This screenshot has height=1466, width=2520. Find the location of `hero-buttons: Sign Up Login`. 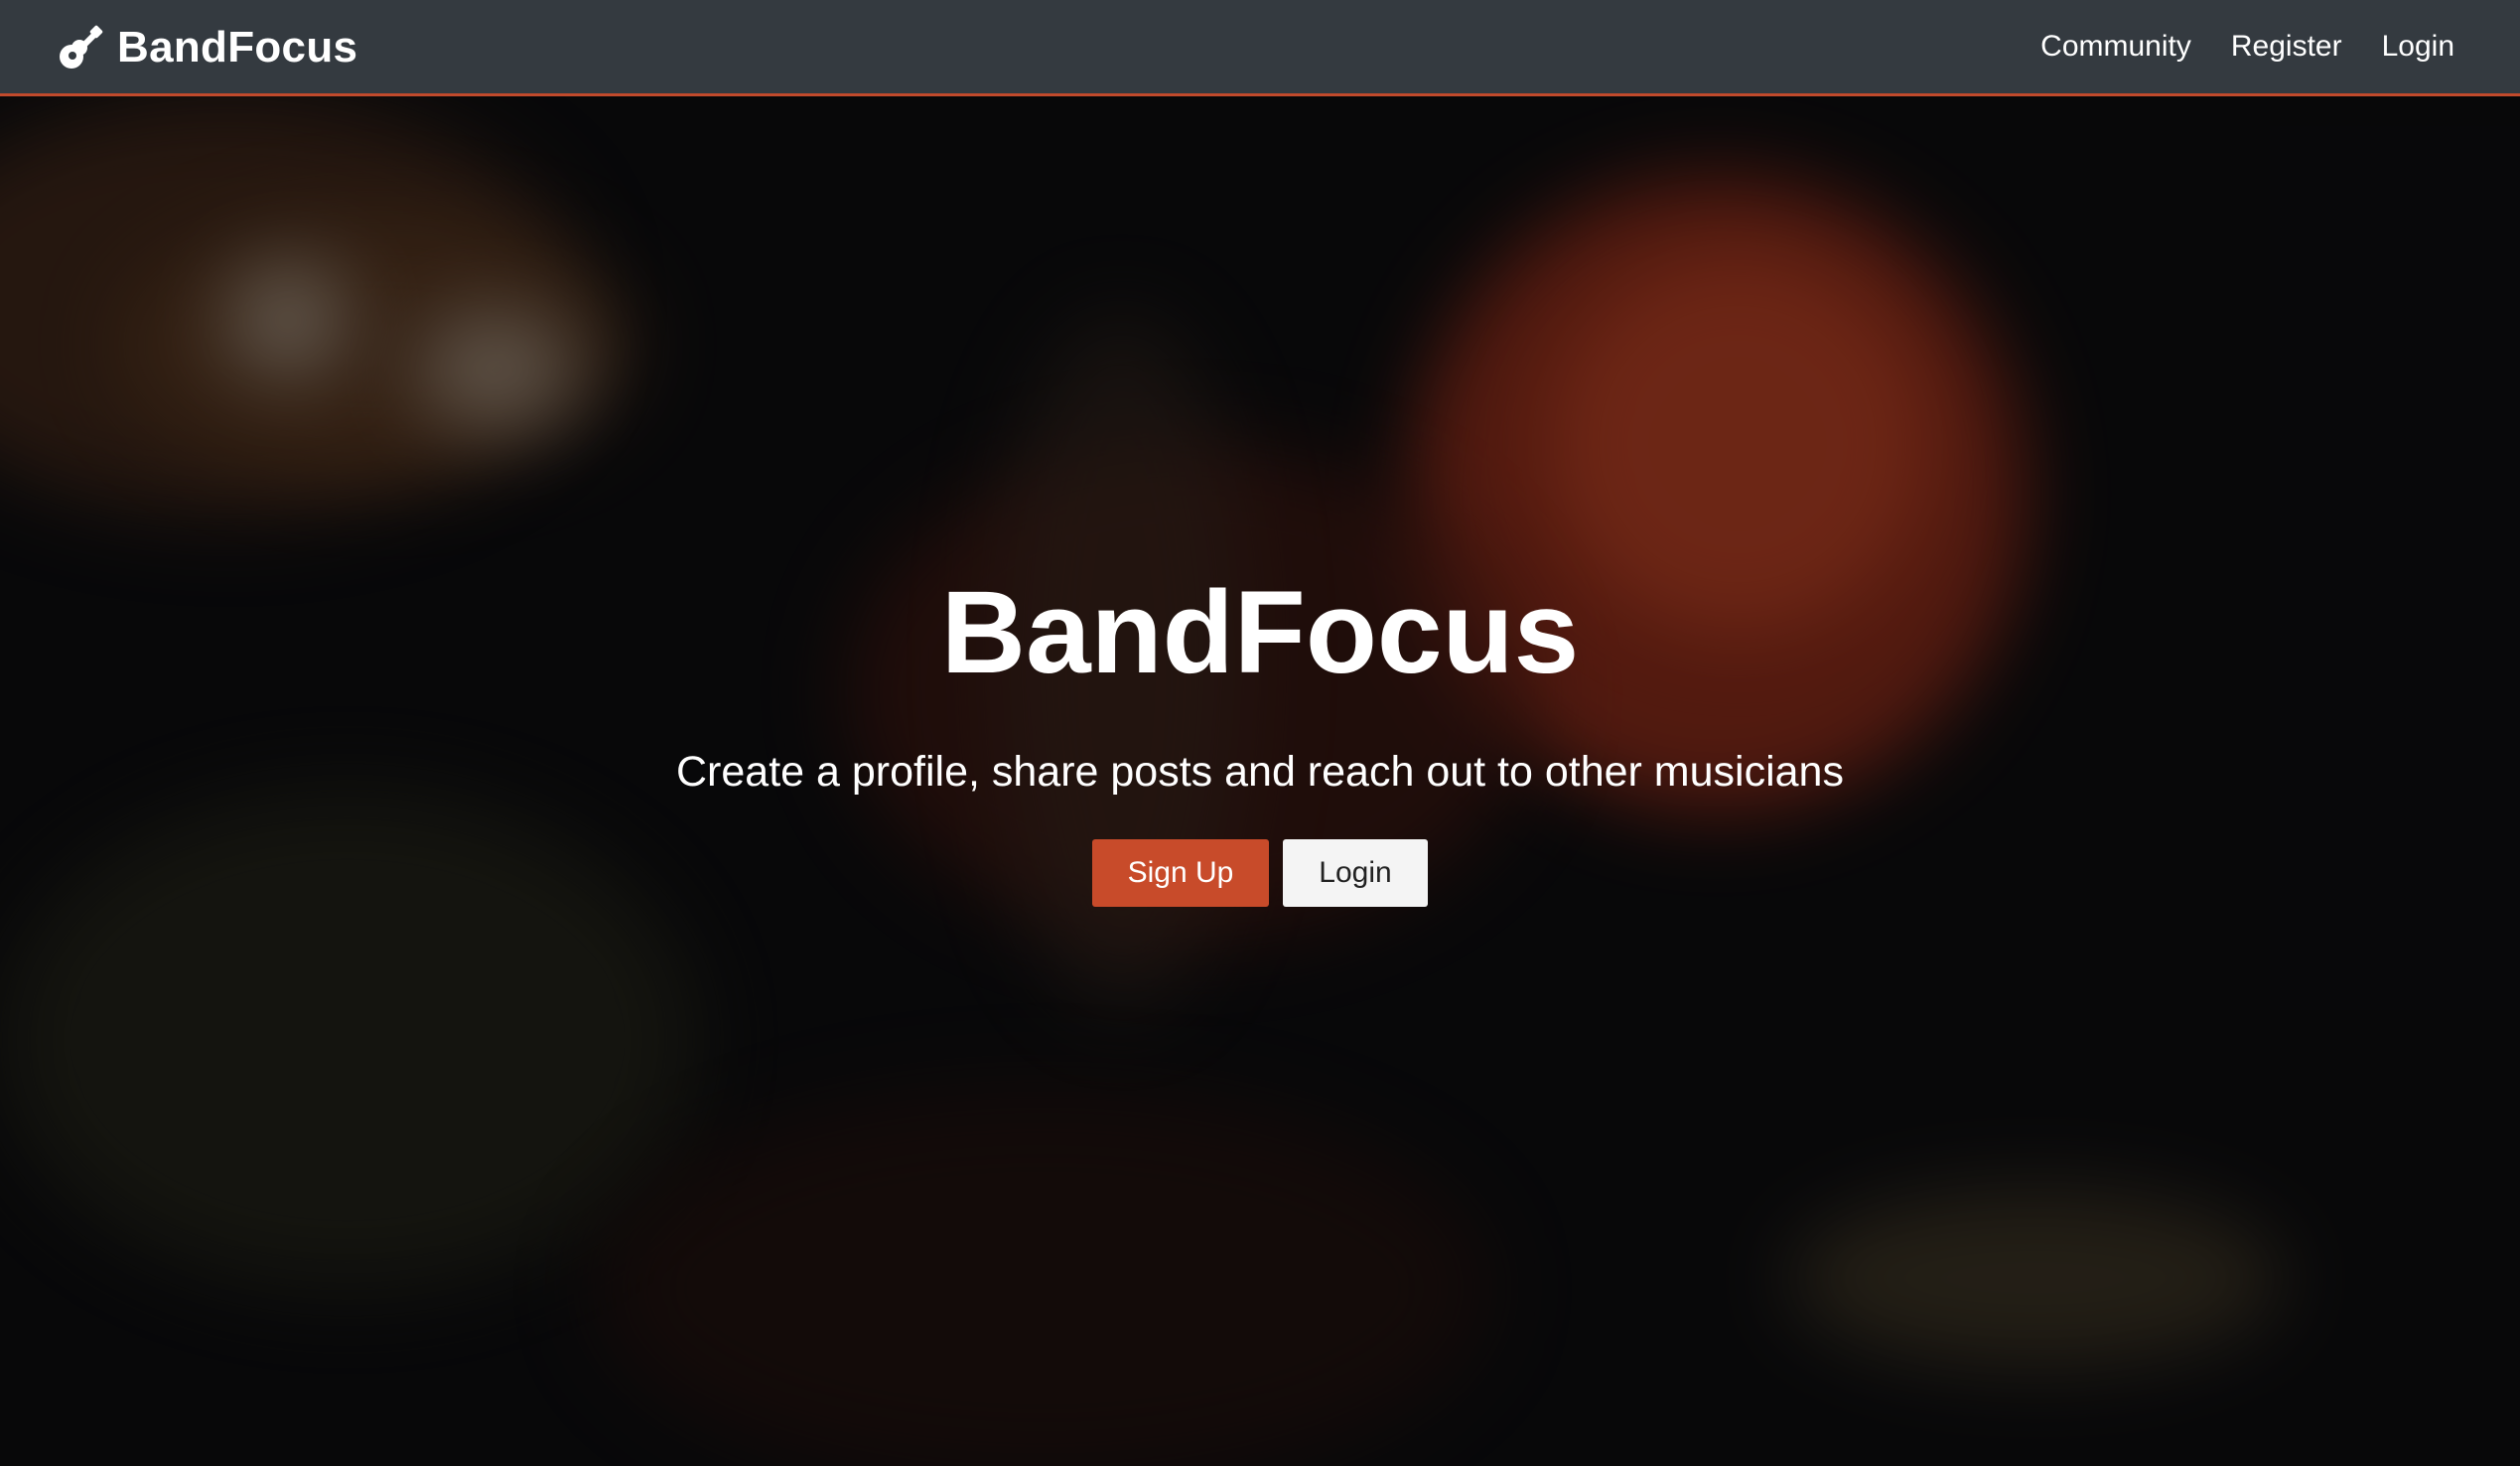

hero-buttons: Sign Up Login is located at coordinates (1260, 873).